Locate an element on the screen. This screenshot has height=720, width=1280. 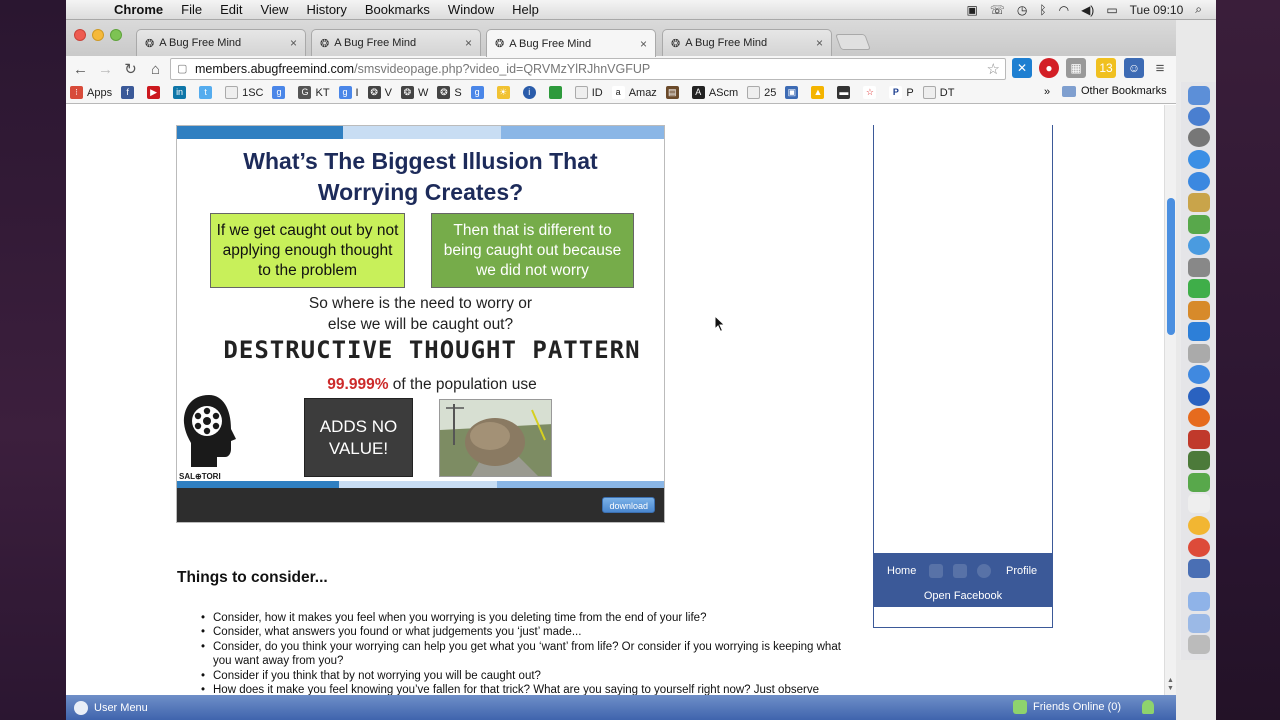
bookmark-photo: ▣ is located at coordinates (793, 92).